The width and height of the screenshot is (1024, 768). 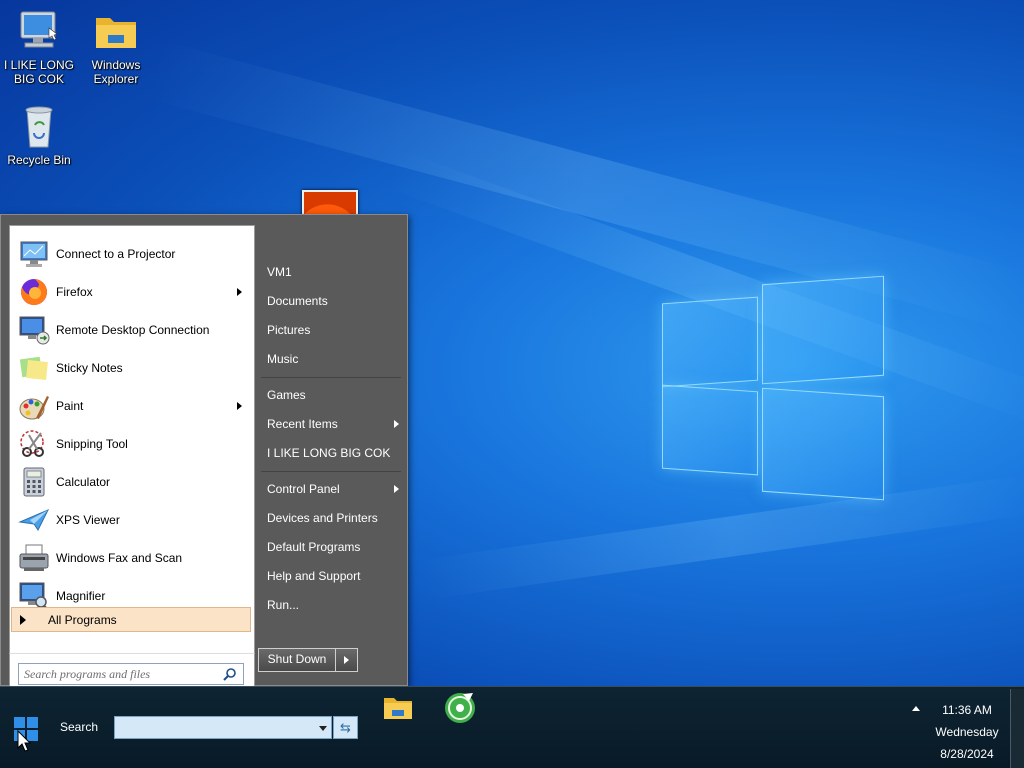 I want to click on projector-icon, so click(x=34, y=254).